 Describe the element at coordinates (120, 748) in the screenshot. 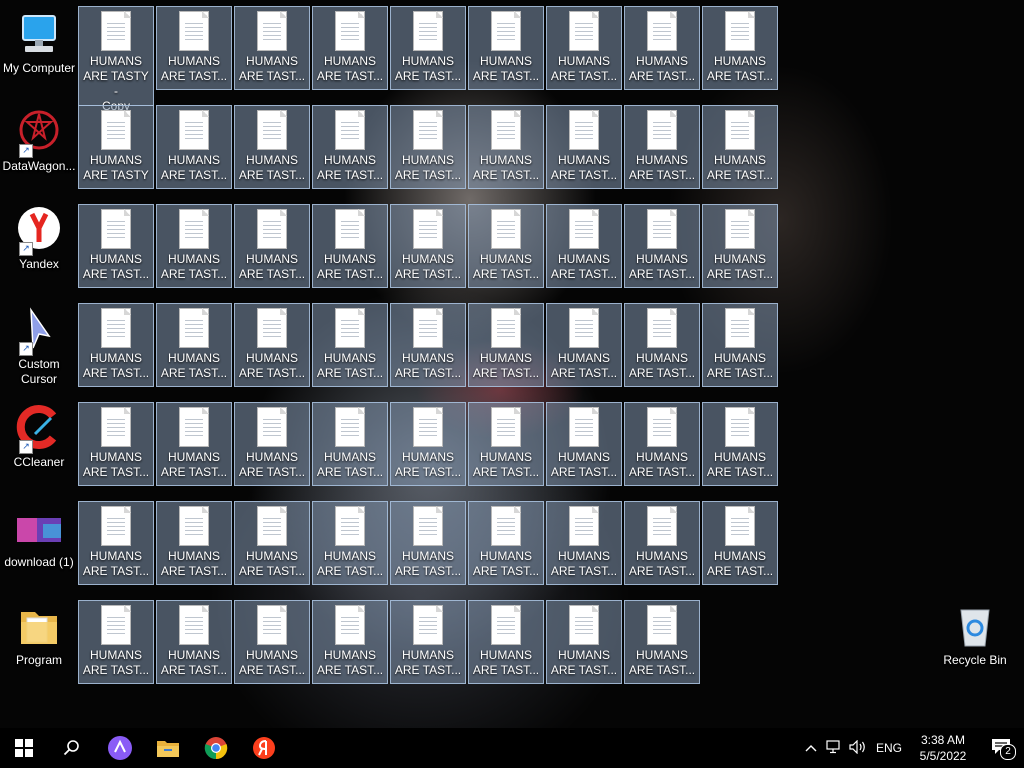

I see `yandex-alice-button` at that location.